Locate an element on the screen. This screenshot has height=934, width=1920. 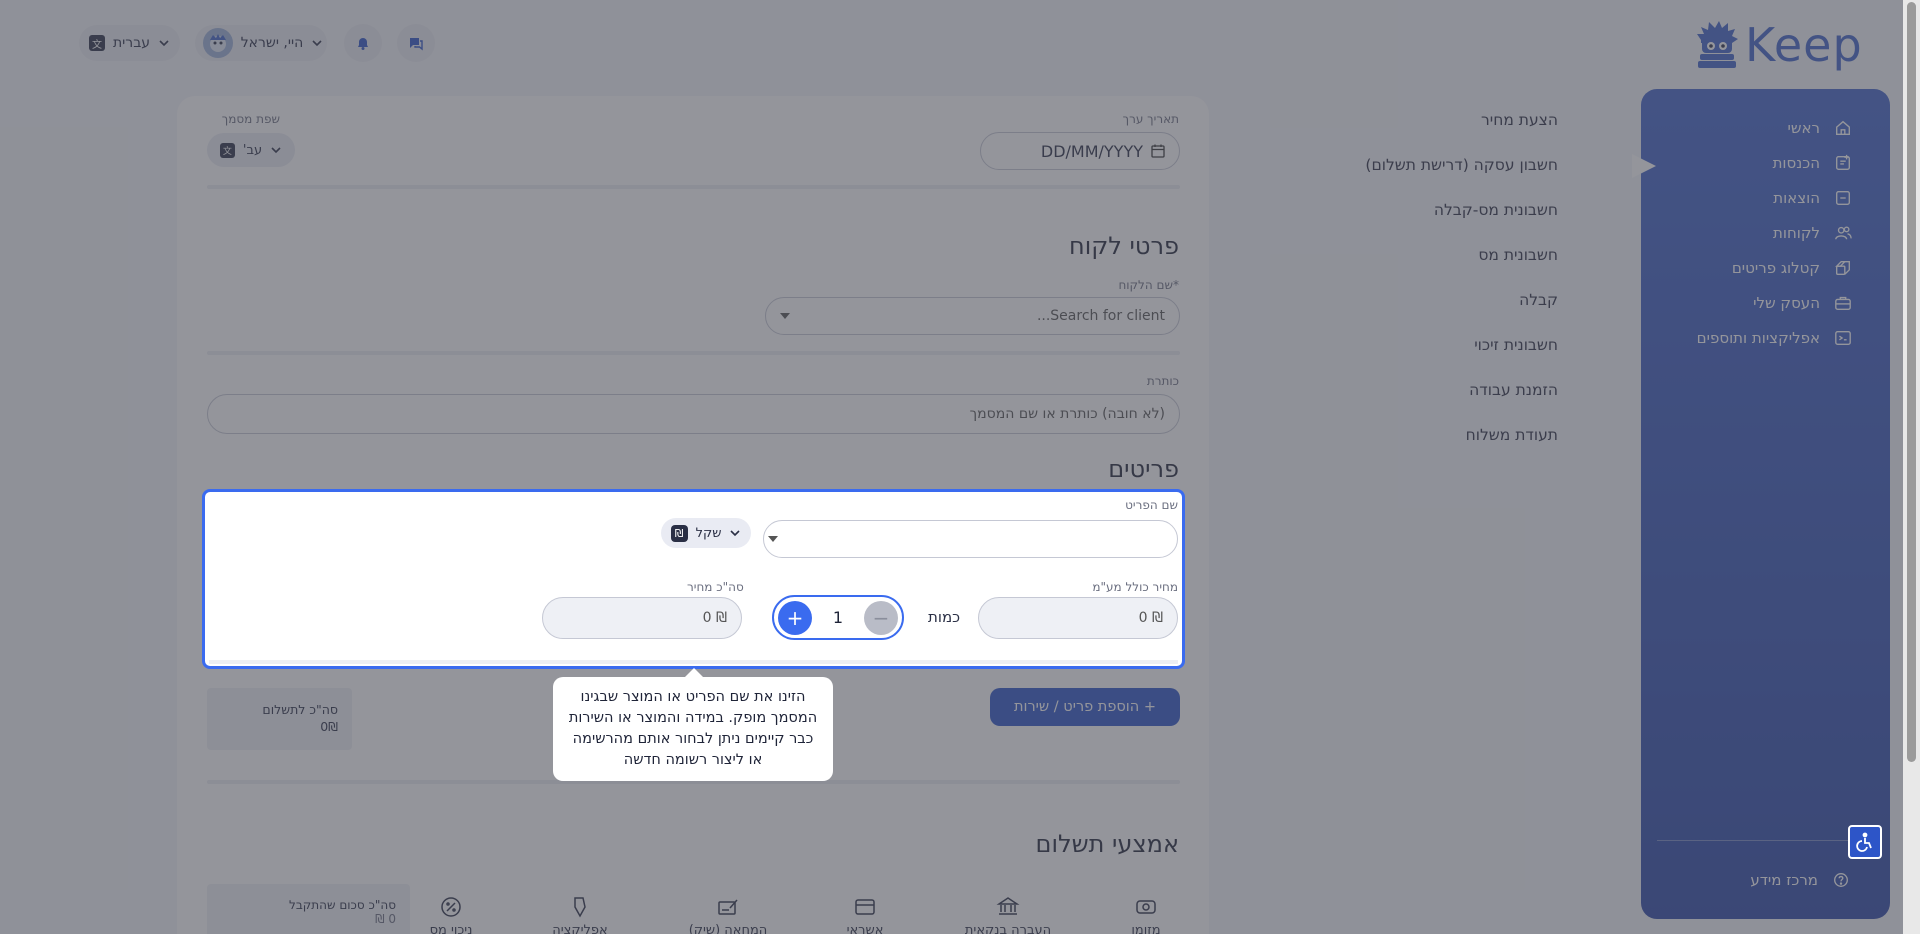
quantity-value: 1 is located at coordinates (838, 617).